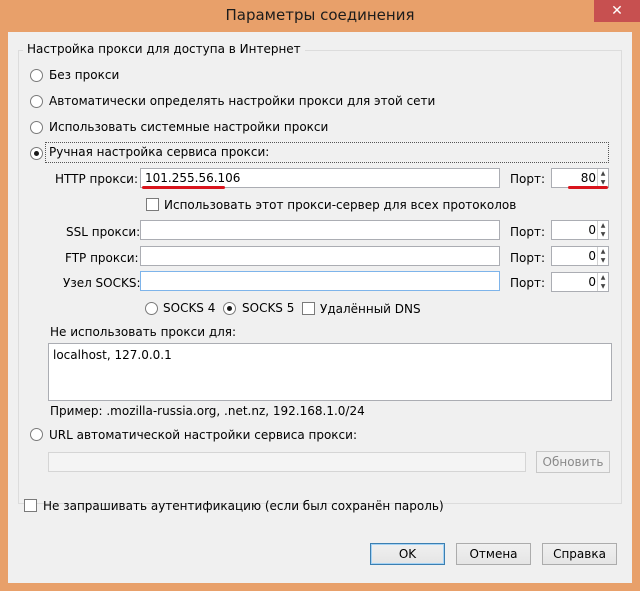 The height and width of the screenshot is (591, 640). Describe the element at coordinates (580, 178) in the screenshot. I see `http-port-stepper: 80 ▲ ▼` at that location.